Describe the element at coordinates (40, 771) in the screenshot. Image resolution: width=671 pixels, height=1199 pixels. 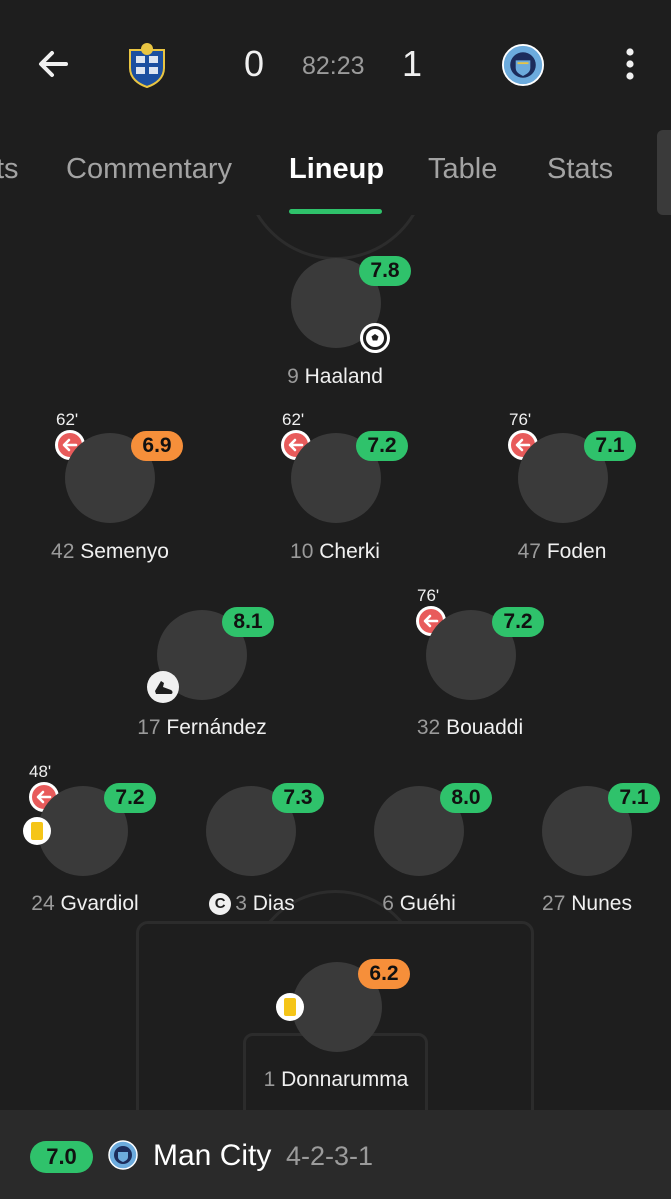
I see `substitution-time: 48'` at that location.